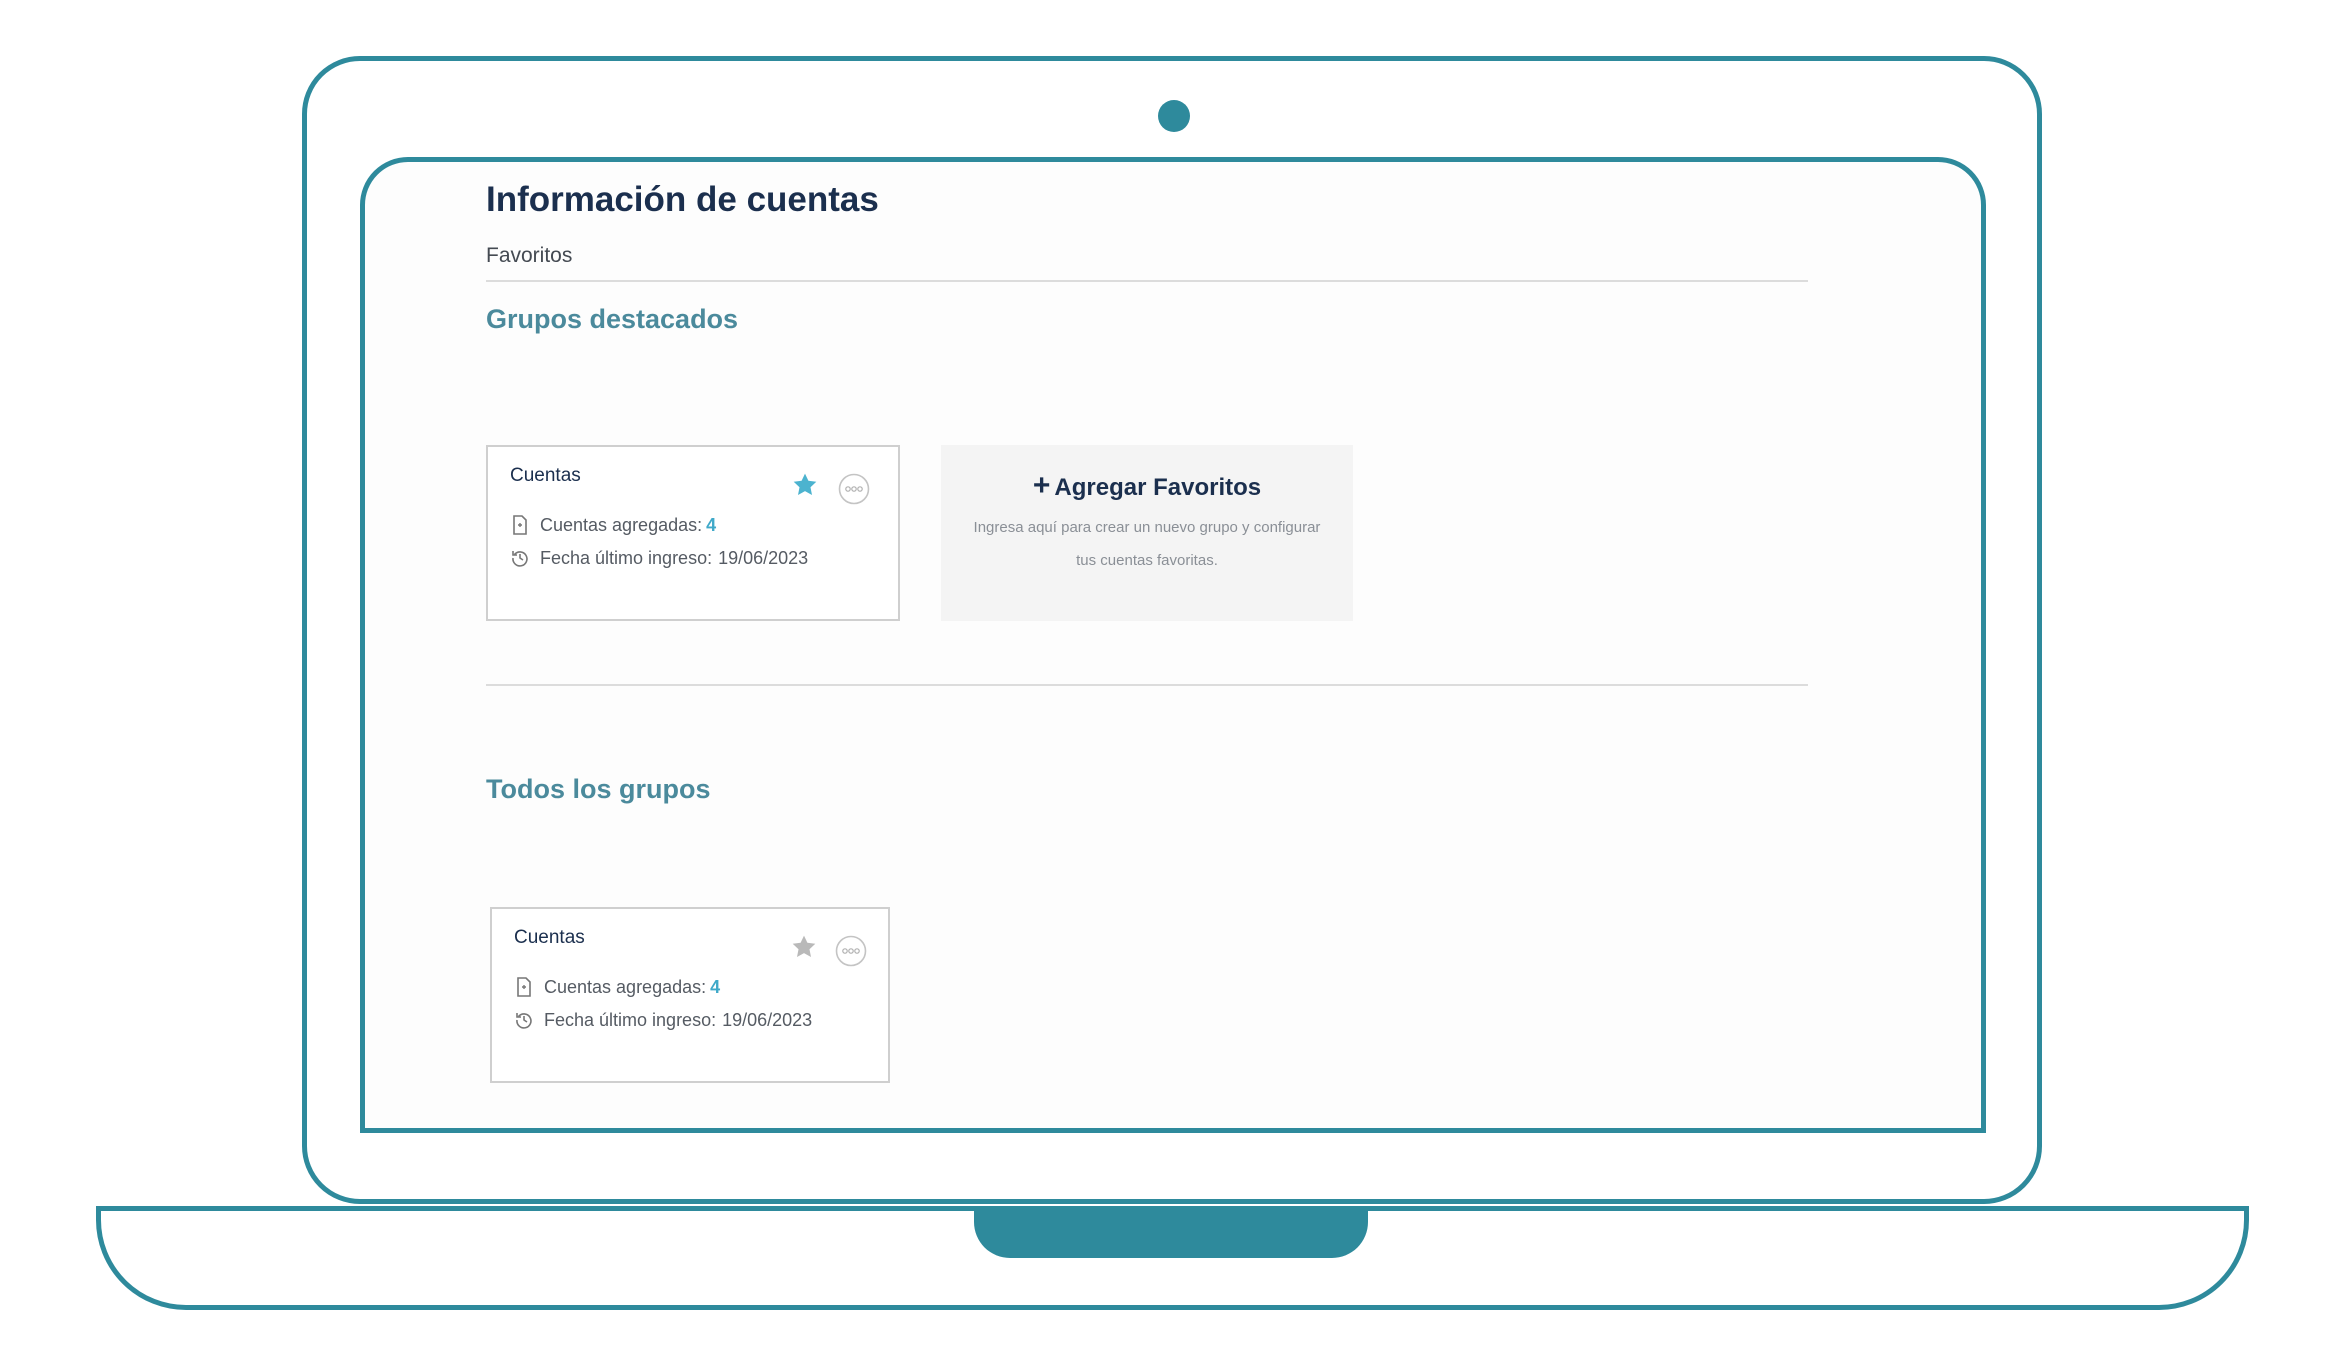  I want to click on header-divider, so click(1147, 281).